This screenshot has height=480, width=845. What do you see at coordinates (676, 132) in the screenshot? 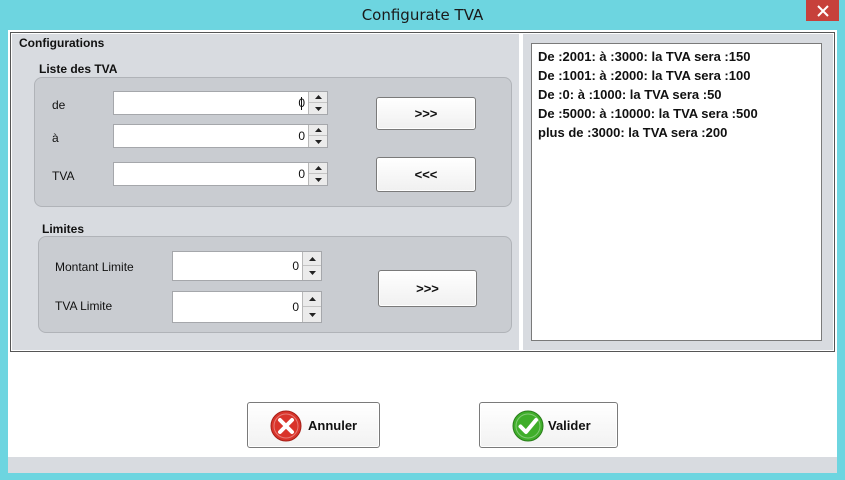
I see `list-item: plus de :3000: la TVA sera :200` at bounding box center [676, 132].